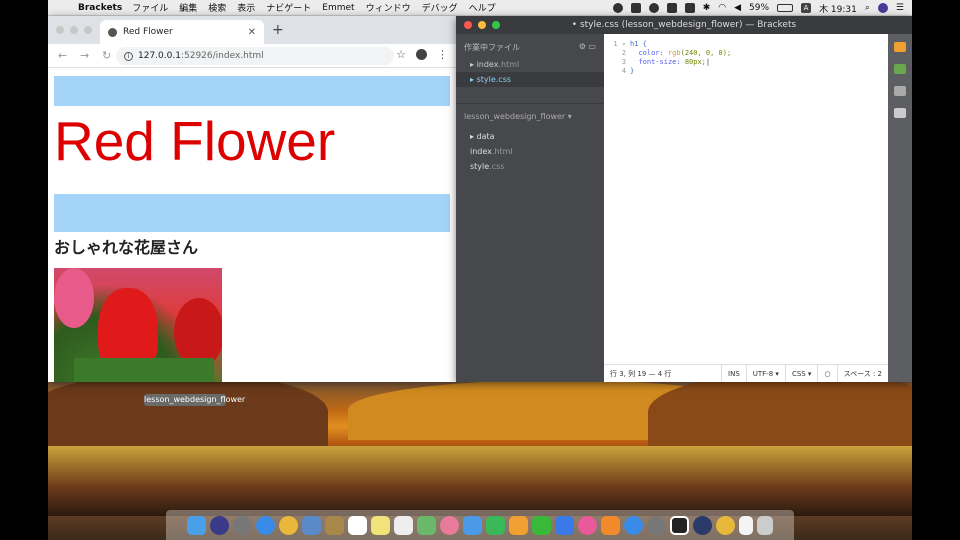 This screenshot has width=960, height=540. Describe the element at coordinates (900, 47) in the screenshot. I see `live-preview-icon` at that location.